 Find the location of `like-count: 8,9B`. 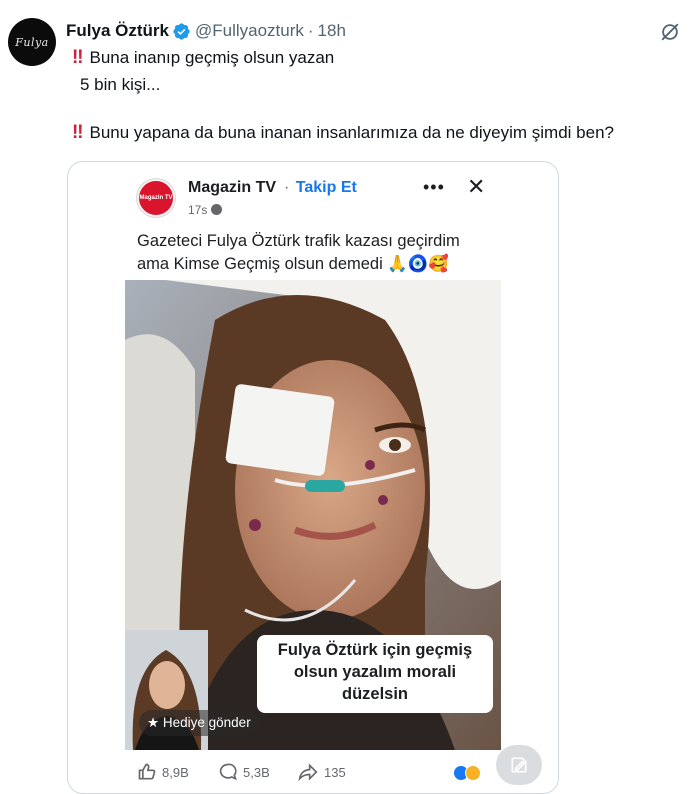

like-count: 8,9B is located at coordinates (163, 772).